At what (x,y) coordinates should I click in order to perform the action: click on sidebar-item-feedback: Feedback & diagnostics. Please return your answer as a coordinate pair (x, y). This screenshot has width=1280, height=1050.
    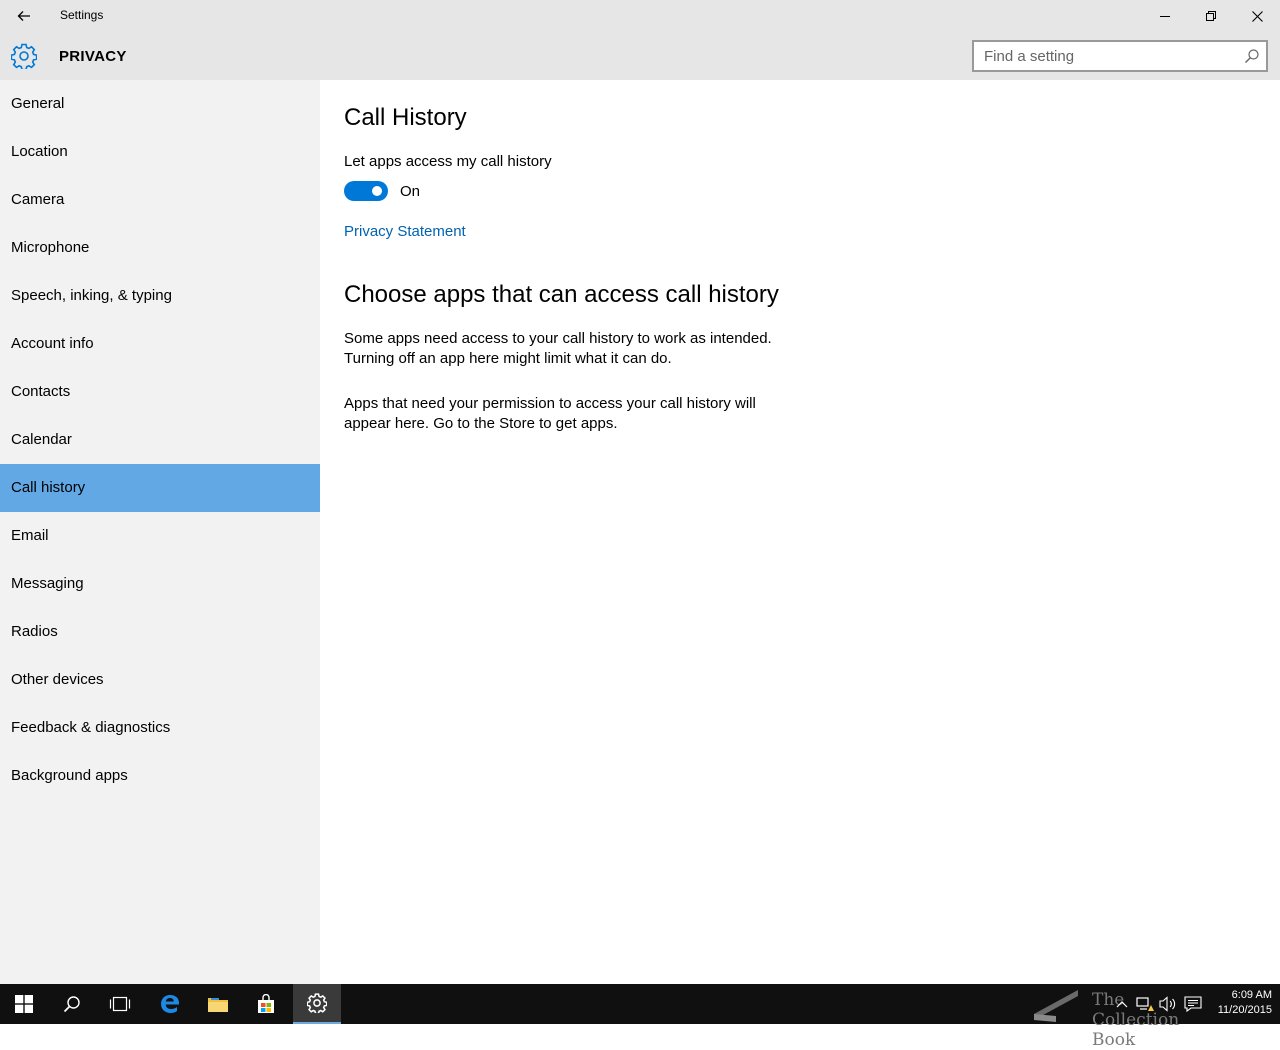
    Looking at the image, I should click on (160, 728).